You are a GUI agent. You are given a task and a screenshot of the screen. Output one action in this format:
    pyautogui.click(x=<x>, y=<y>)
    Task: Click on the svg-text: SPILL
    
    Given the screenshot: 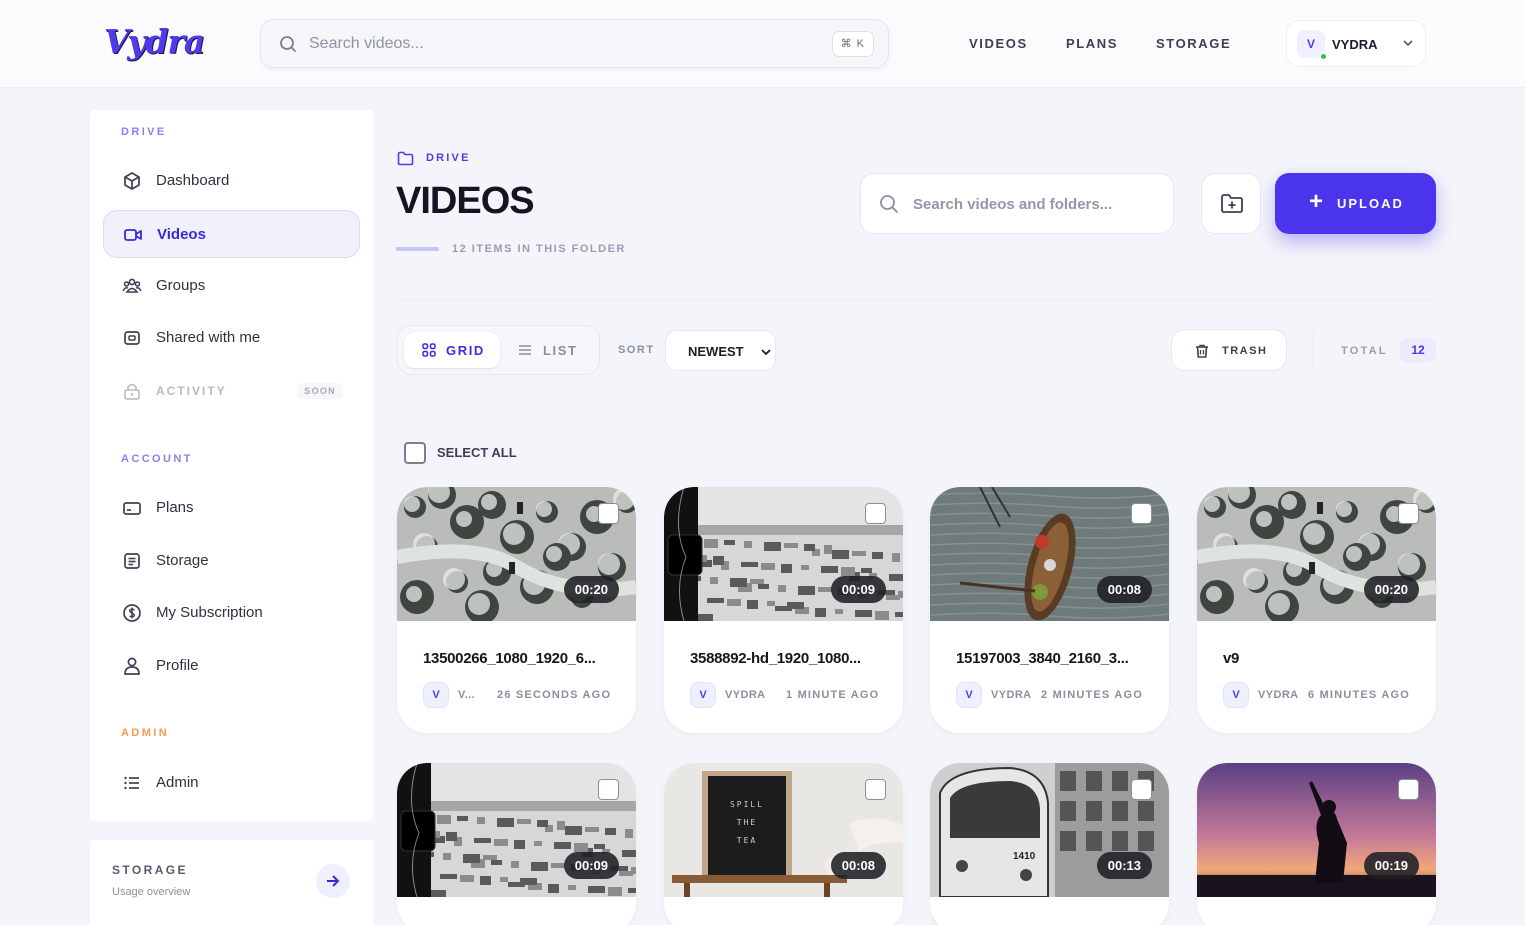 What is the action you would take?
    pyautogui.click(x=747, y=804)
    